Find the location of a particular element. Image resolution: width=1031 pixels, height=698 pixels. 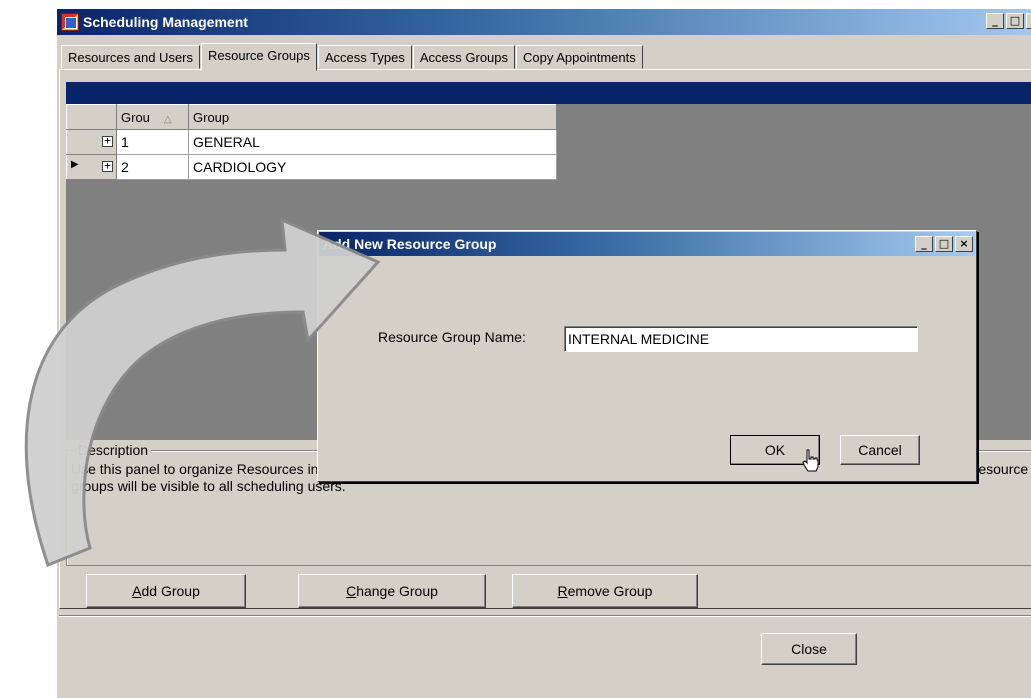

remove-group-label: emove Group is located at coordinates (610, 591).